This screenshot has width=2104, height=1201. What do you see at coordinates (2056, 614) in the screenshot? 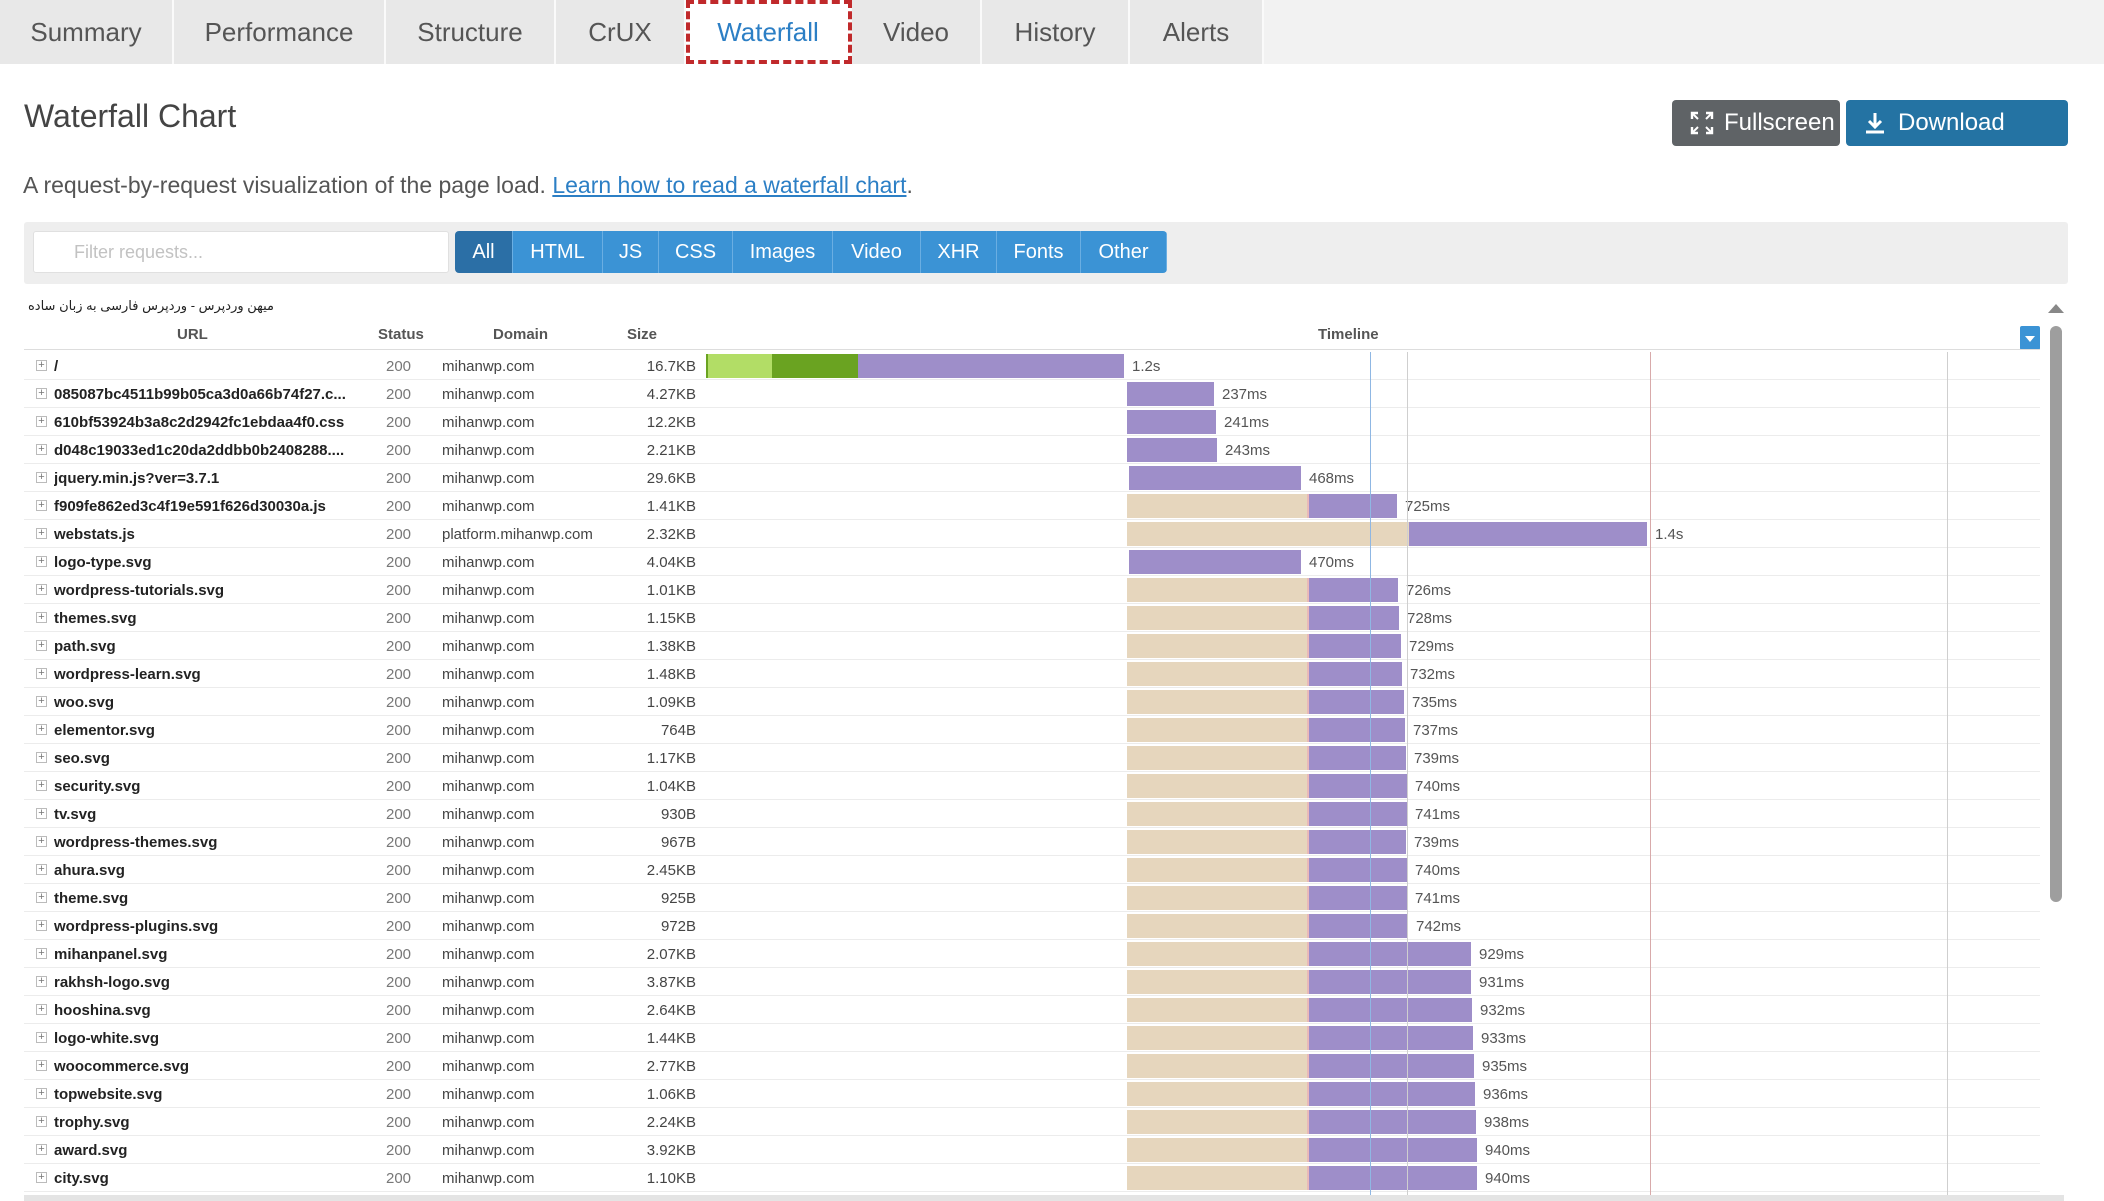
I see `vertical-scrollbar` at bounding box center [2056, 614].